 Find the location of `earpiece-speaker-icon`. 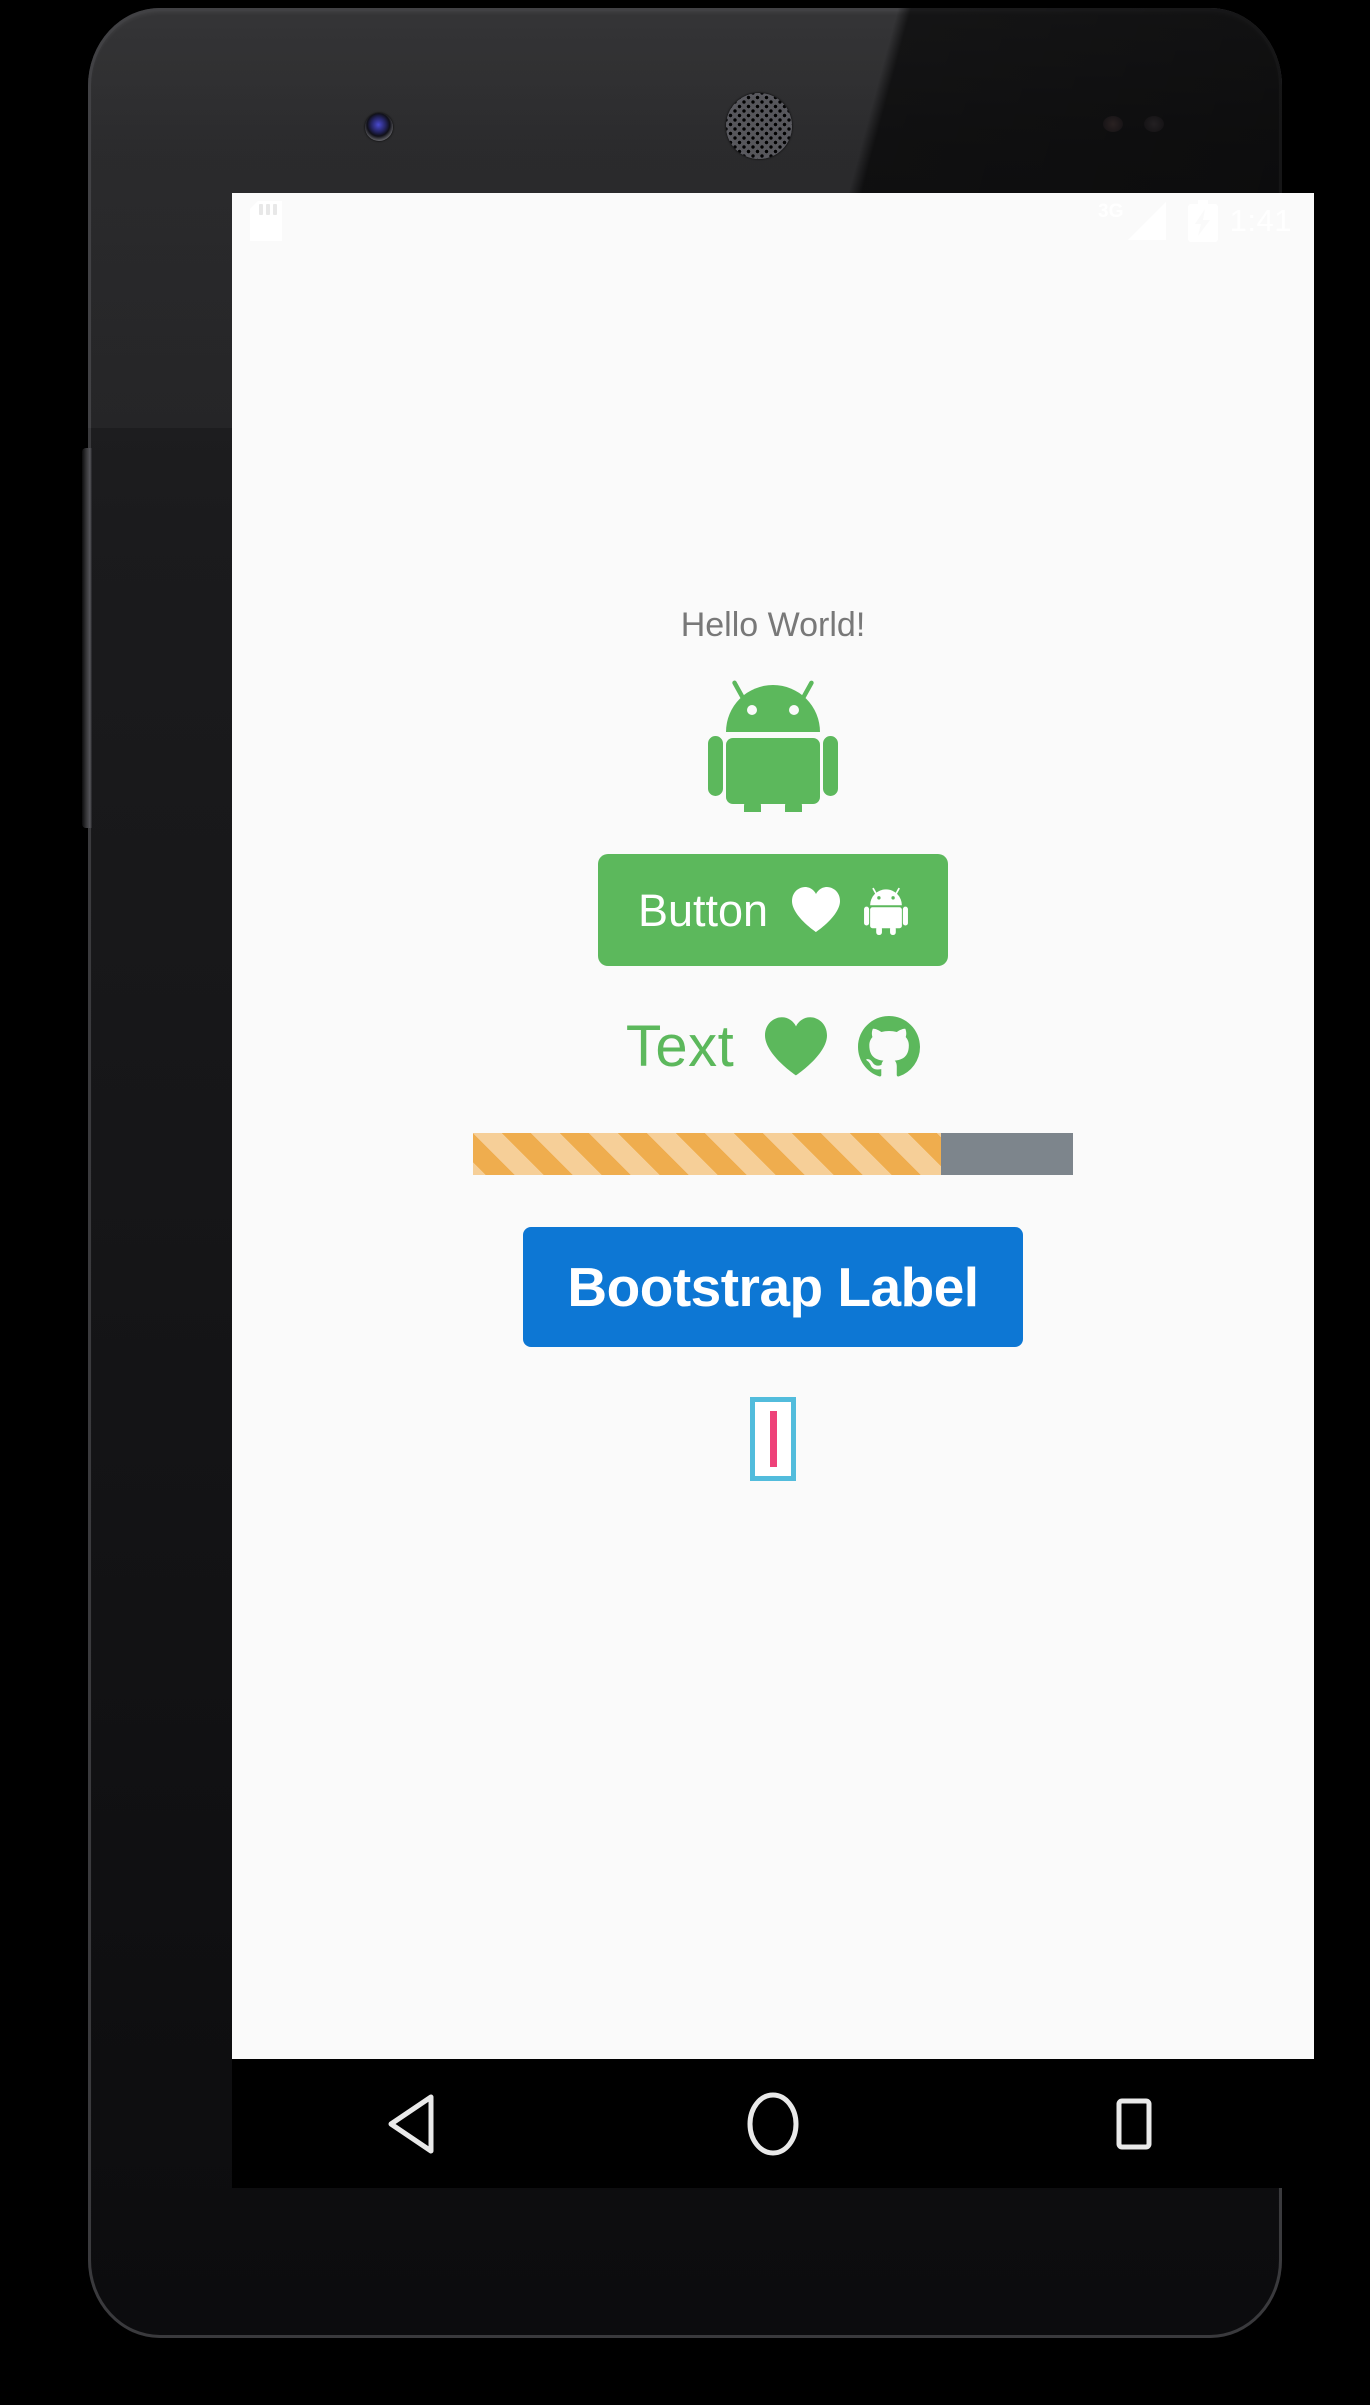

earpiece-speaker-icon is located at coordinates (759, 126).